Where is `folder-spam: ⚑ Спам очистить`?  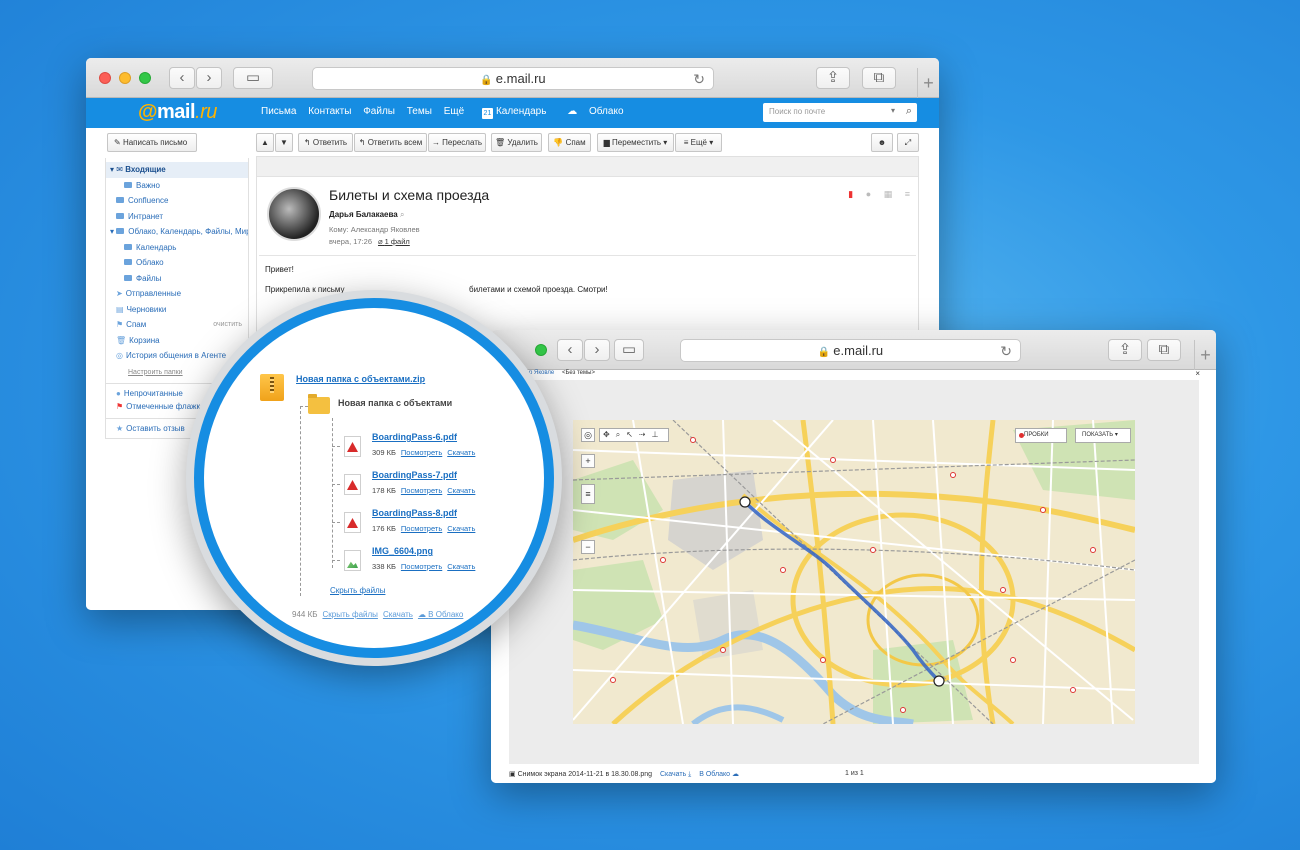
folder-spam: ⚑ Спам очистить is located at coordinates (177, 325).